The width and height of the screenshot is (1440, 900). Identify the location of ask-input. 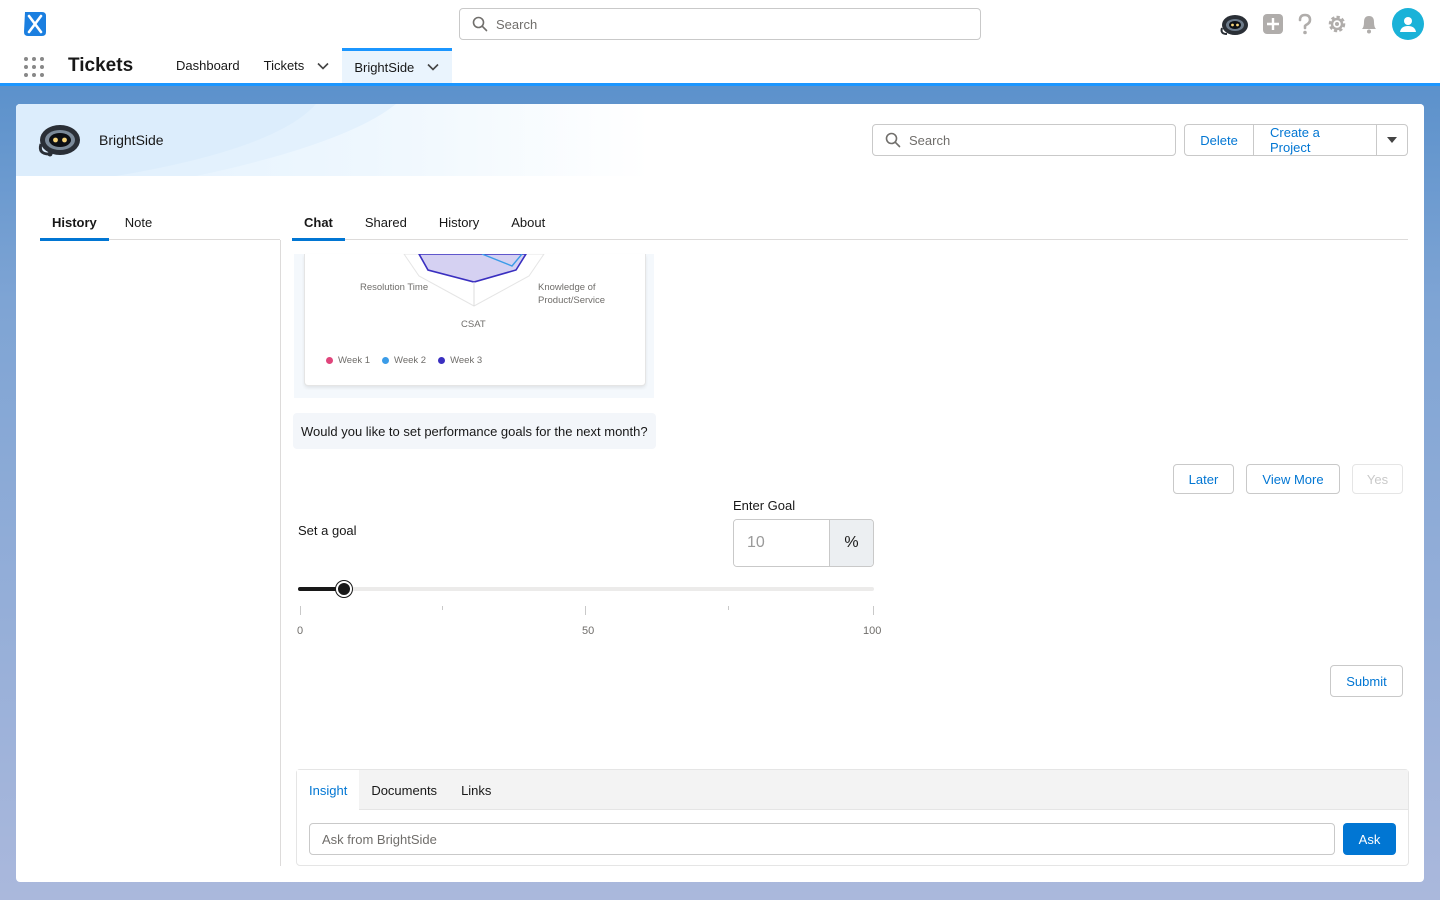
(822, 839).